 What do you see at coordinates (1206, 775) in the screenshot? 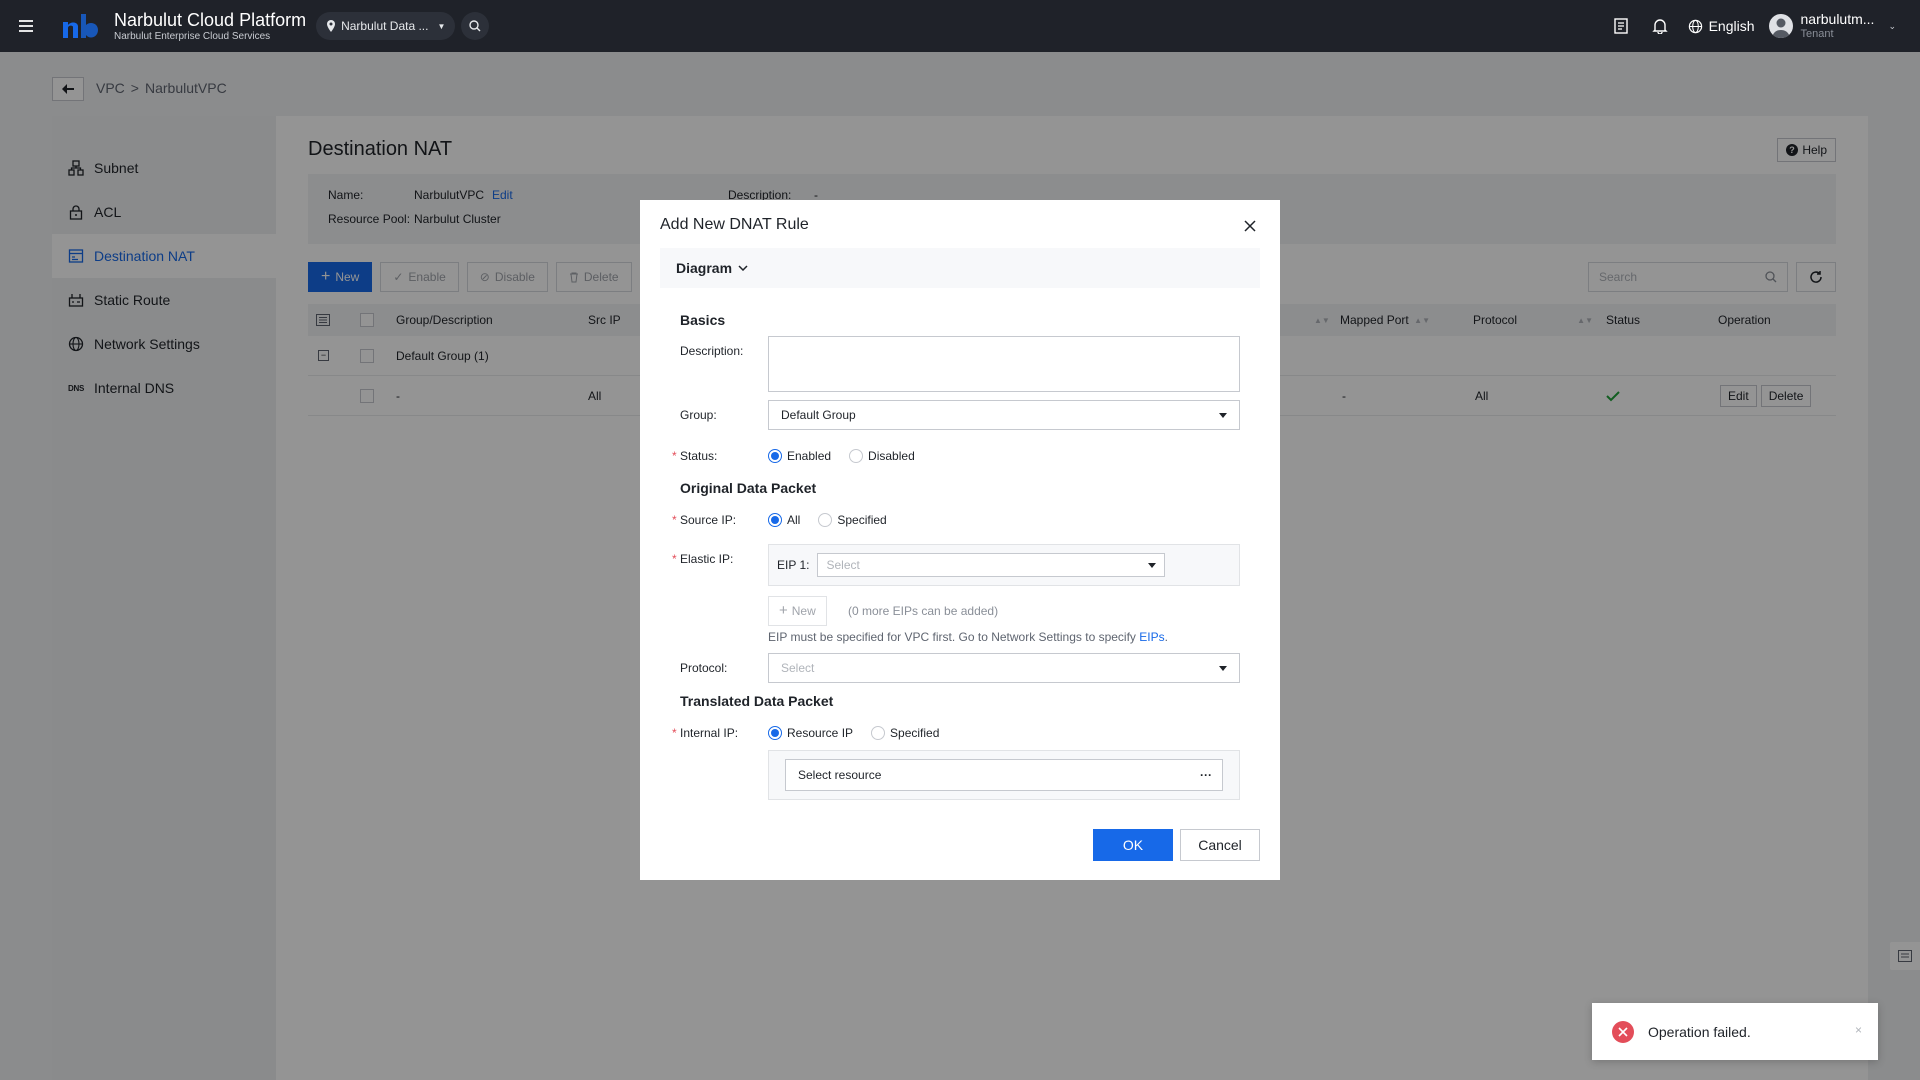
I see `more-icon: ···` at bounding box center [1206, 775].